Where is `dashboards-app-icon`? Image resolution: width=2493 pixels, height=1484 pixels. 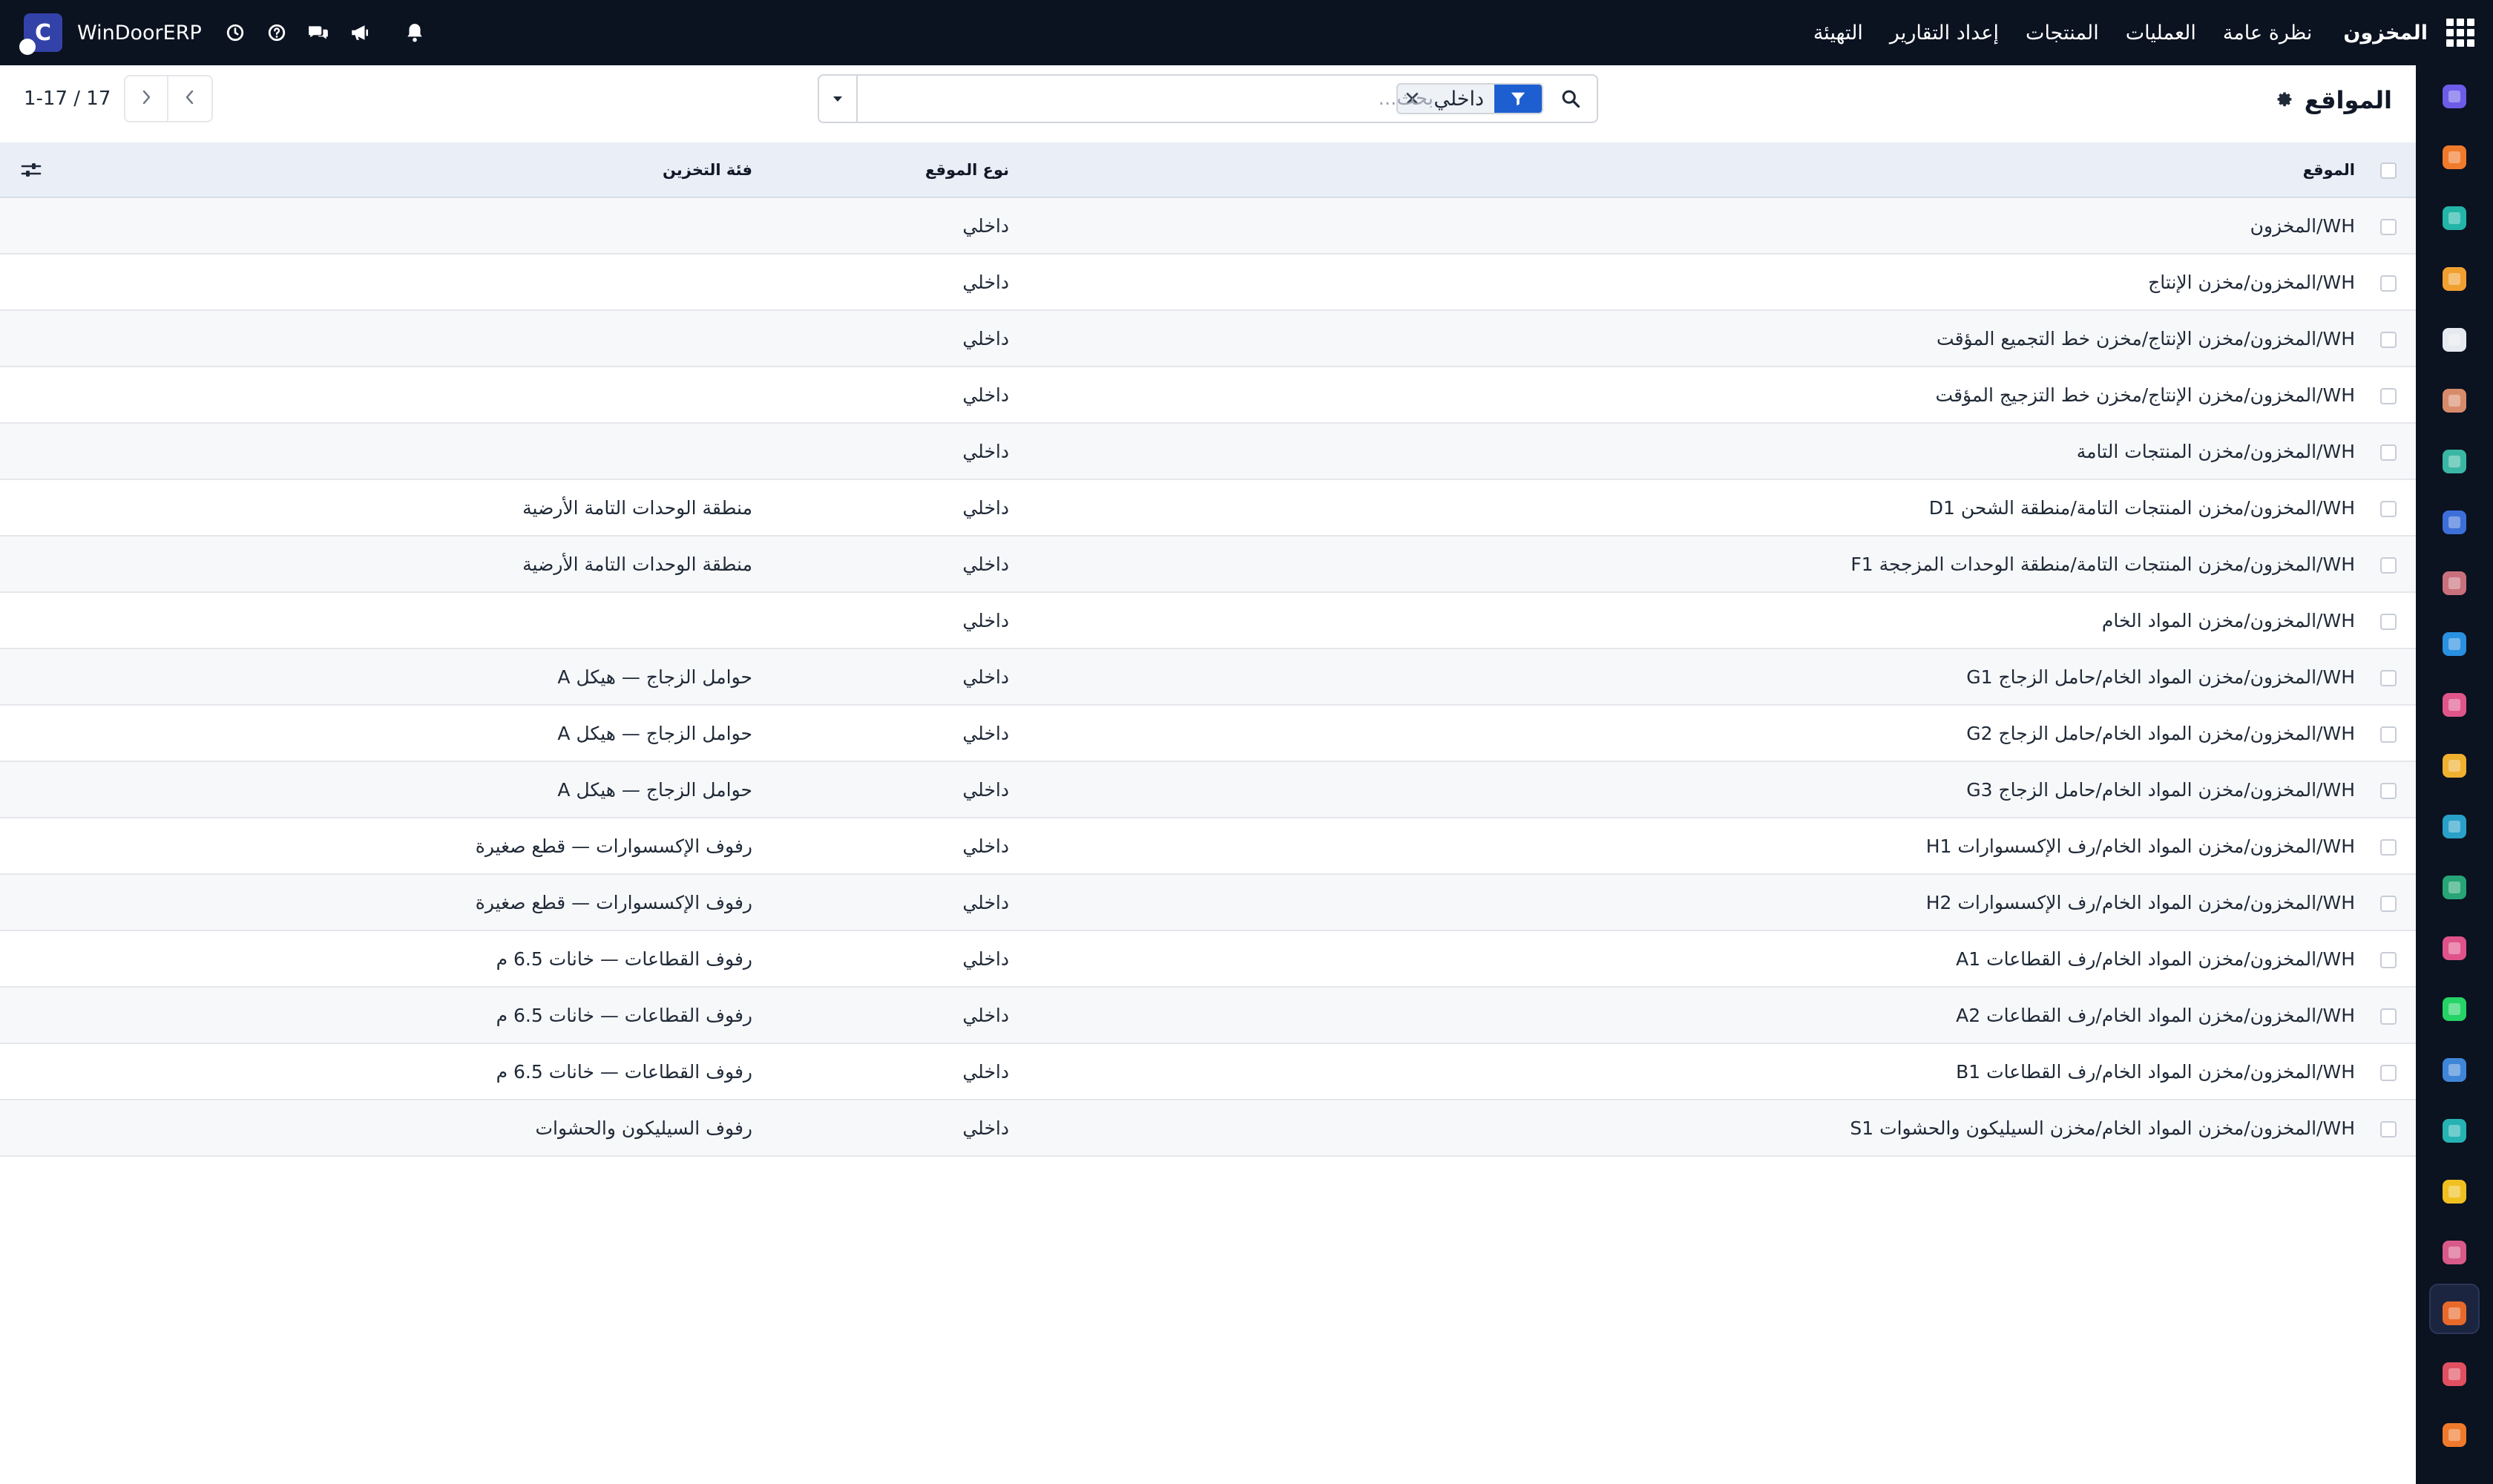
dashboards-app-icon is located at coordinates (2454, 948).